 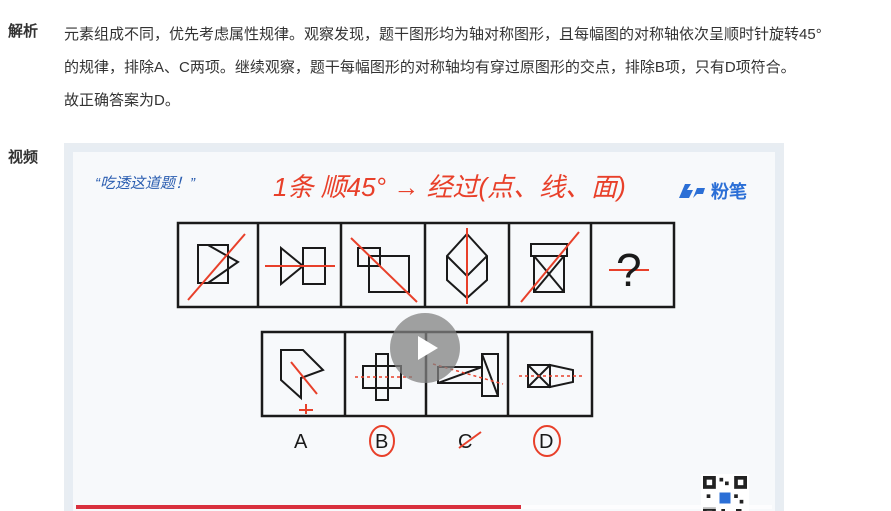 I want to click on option-figure-d, so click(x=552, y=376).